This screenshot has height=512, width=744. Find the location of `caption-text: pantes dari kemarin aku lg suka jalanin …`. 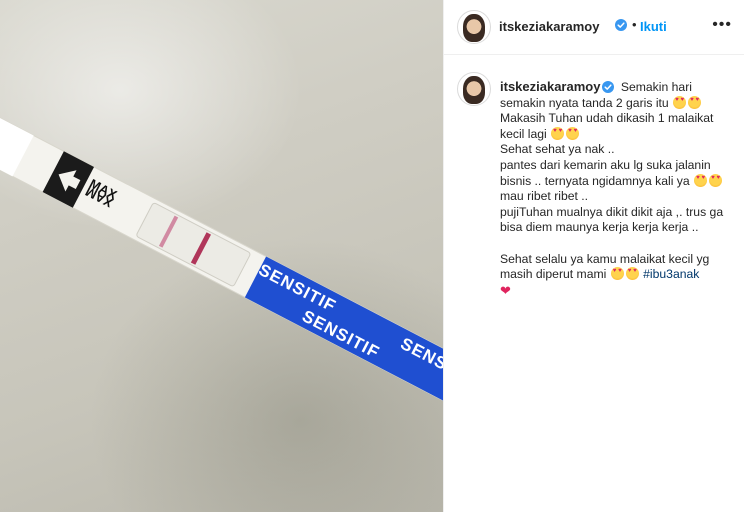

caption-text: pantes dari kemarin aku lg suka jalanin … is located at coordinates (605, 172).